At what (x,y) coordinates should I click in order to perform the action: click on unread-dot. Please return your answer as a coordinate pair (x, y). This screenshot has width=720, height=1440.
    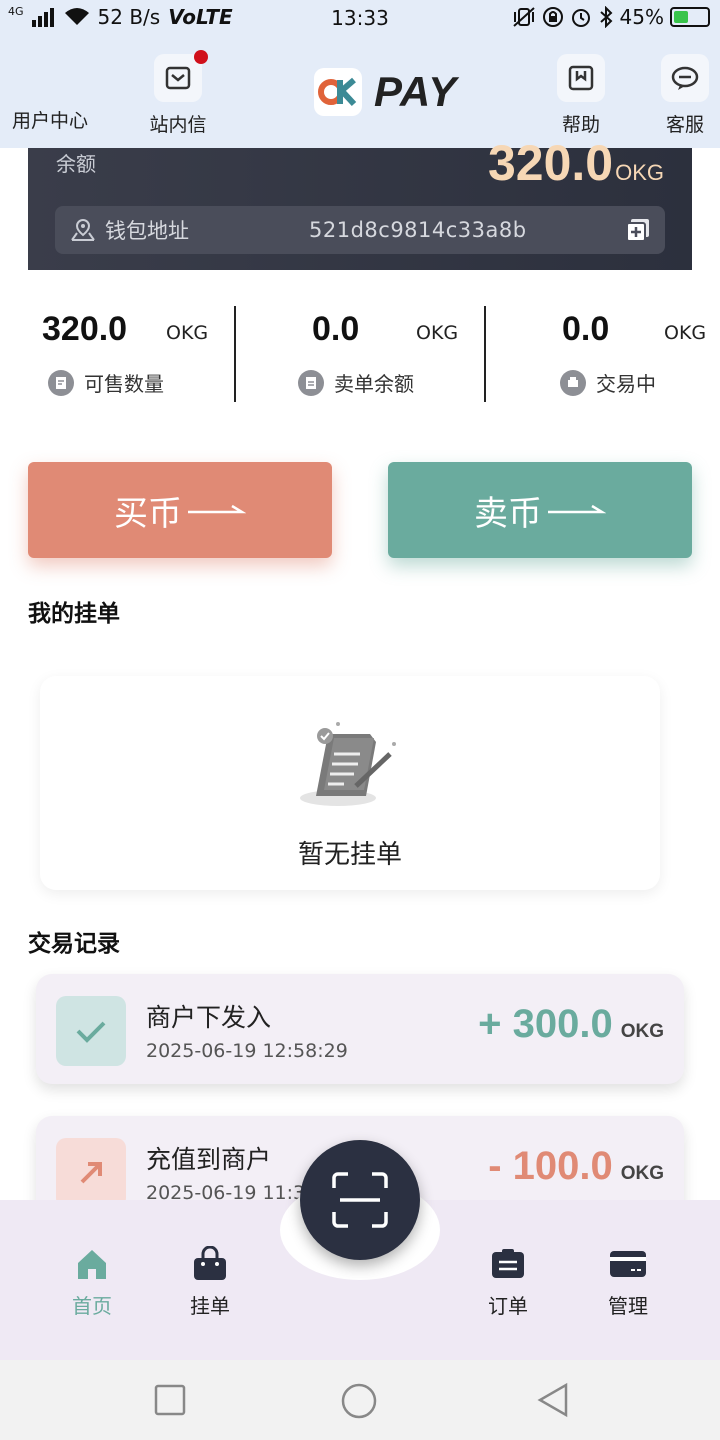
    Looking at the image, I should click on (201, 57).